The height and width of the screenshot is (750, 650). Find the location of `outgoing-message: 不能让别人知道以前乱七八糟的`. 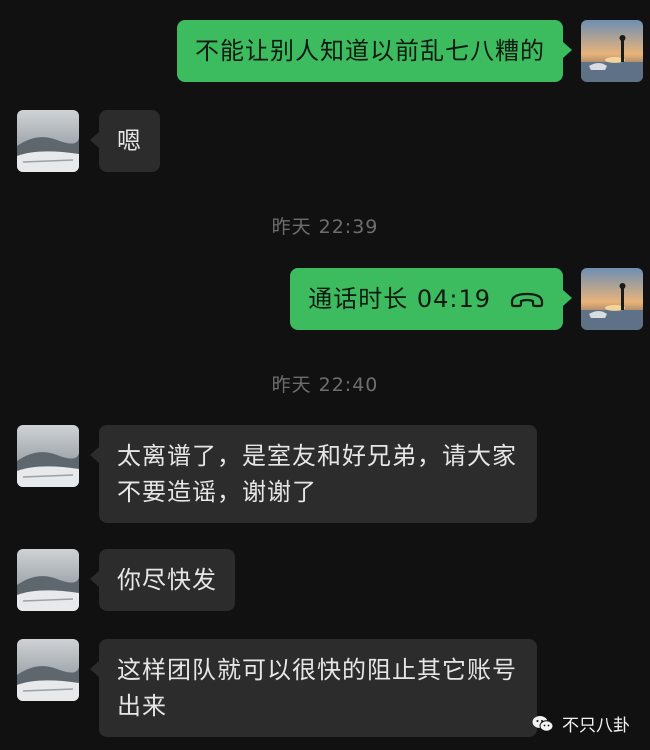

outgoing-message: 不能让别人知道以前乱七八糟的 is located at coordinates (374, 51).